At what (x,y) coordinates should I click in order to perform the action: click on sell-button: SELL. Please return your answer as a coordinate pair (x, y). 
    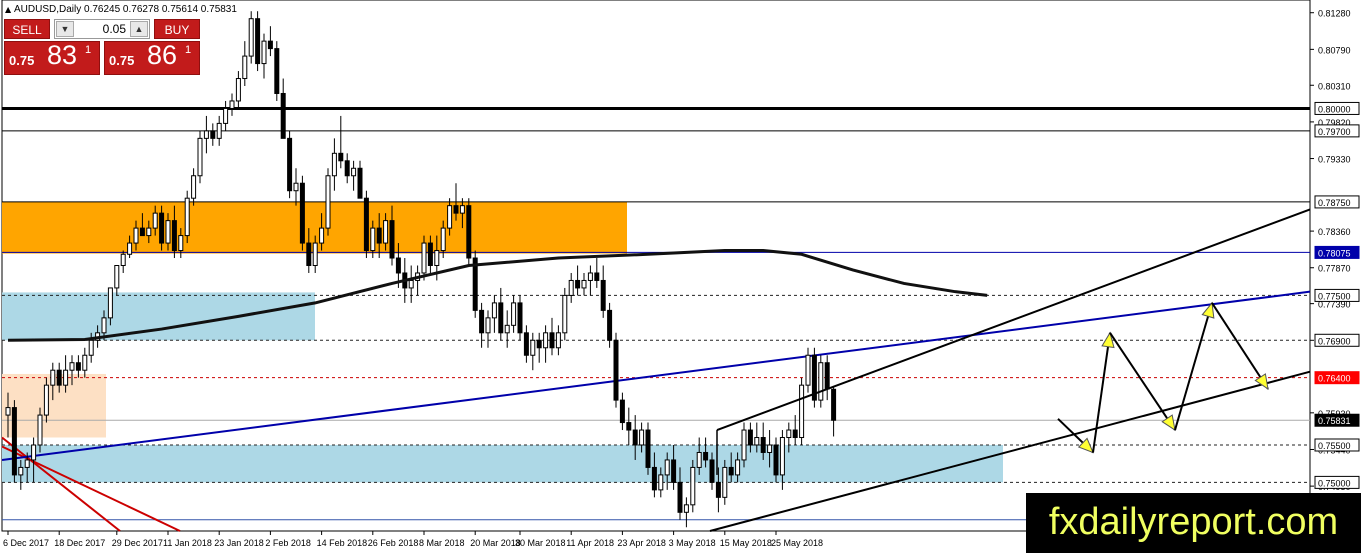
    Looking at the image, I should click on (27, 29).